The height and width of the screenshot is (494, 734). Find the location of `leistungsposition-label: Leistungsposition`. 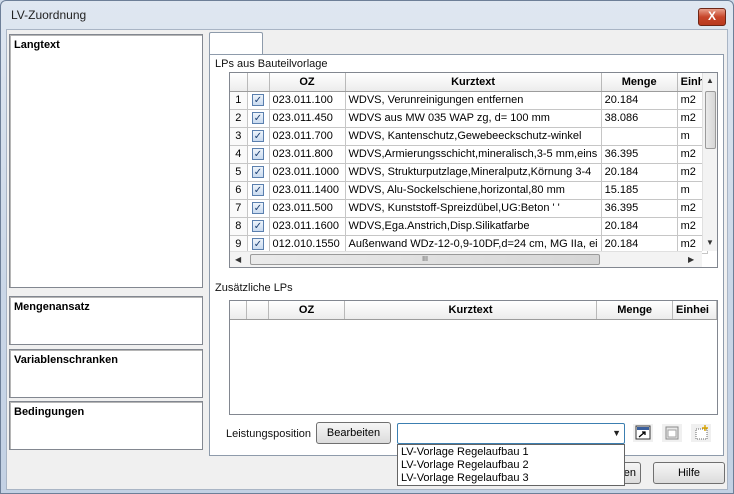

leistungsposition-label: Leistungsposition is located at coordinates (269, 434).